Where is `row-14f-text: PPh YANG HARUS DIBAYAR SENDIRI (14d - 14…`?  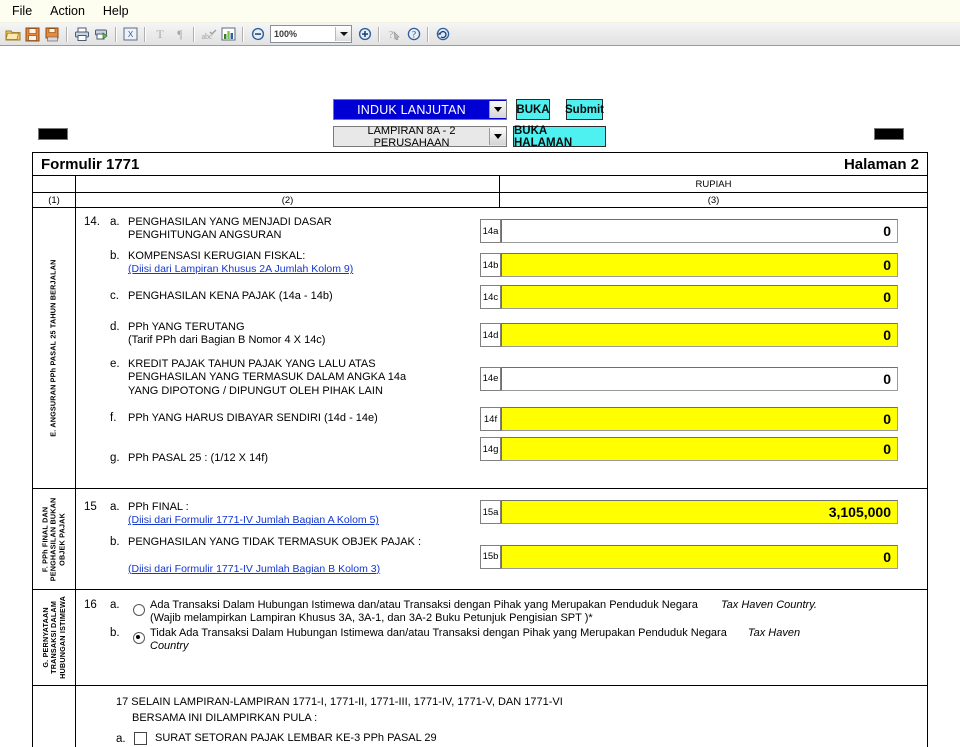
row-14f-text: PPh YANG HARUS DIBAYAR SENDIRI (14d - 14… is located at coordinates (253, 418).